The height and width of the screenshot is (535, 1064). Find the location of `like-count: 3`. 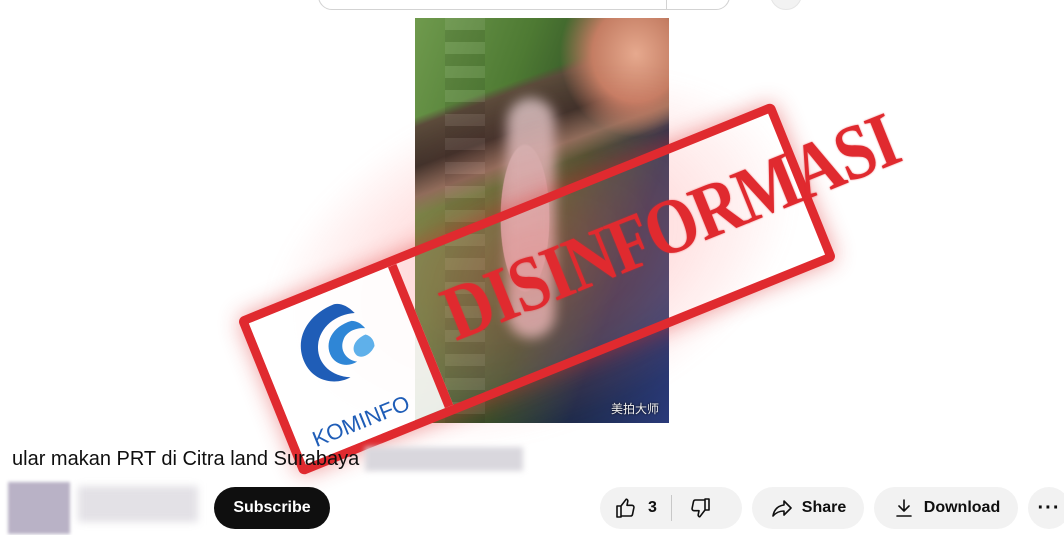

like-count: 3 is located at coordinates (652, 507).